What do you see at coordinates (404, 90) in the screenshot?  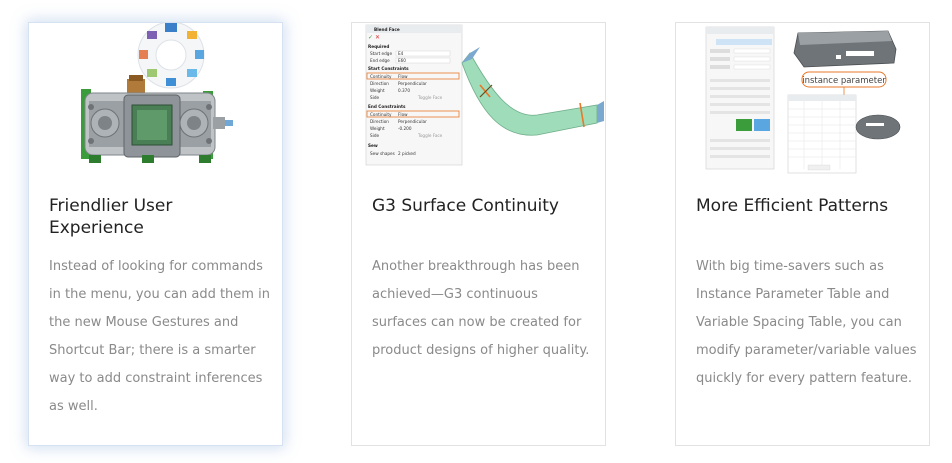 I see `svg-text: 0.370` at bounding box center [404, 90].